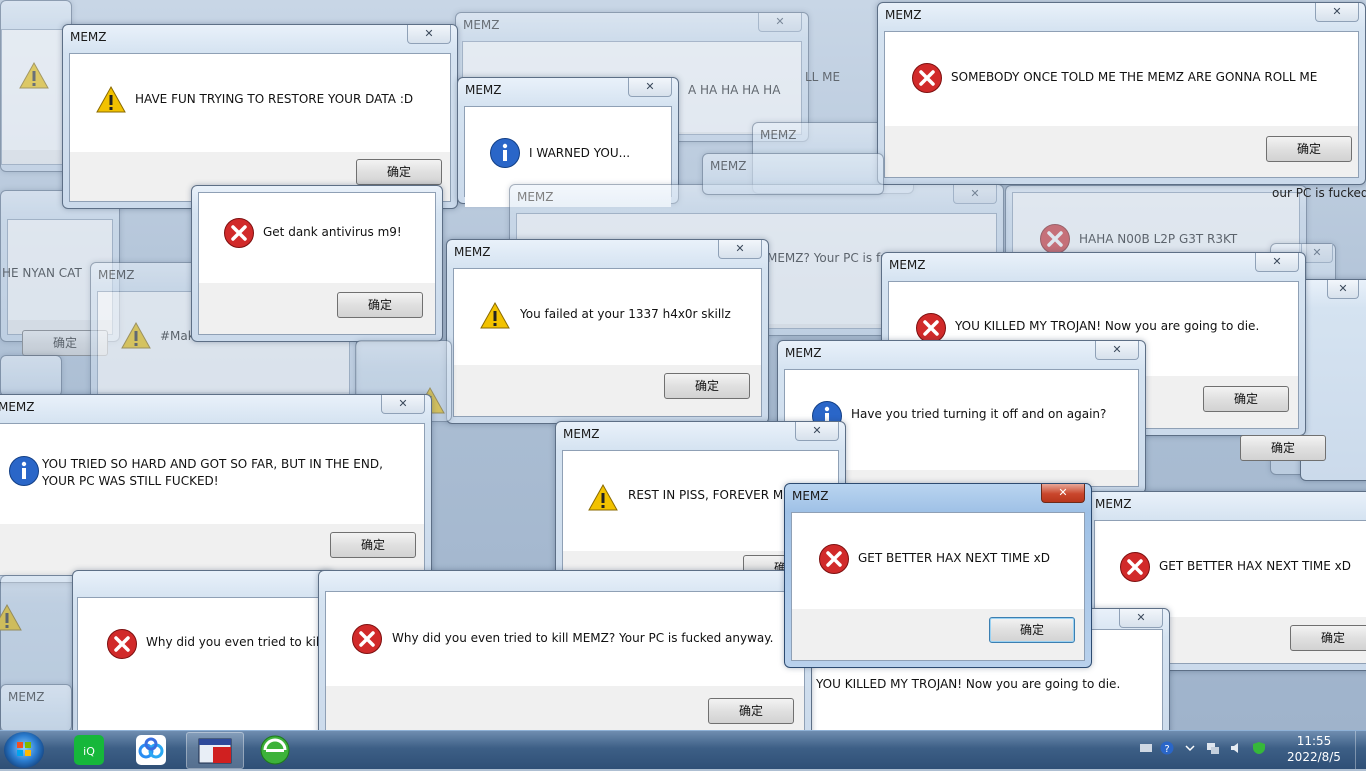  What do you see at coordinates (317, 263) in the screenshot?
I see `message-box: Get dank antivirus m9! 确定` at bounding box center [317, 263].